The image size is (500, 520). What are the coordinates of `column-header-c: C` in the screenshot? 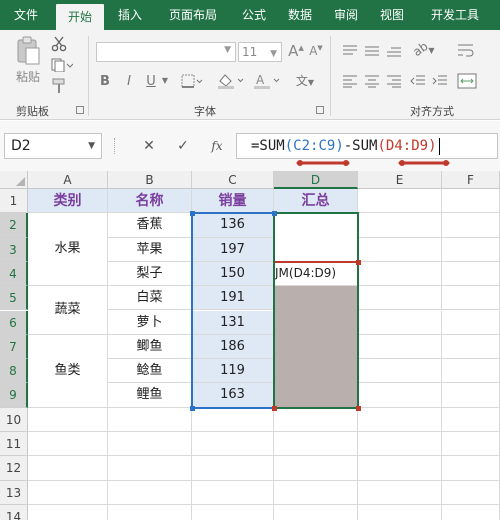 It's located at (233, 180).